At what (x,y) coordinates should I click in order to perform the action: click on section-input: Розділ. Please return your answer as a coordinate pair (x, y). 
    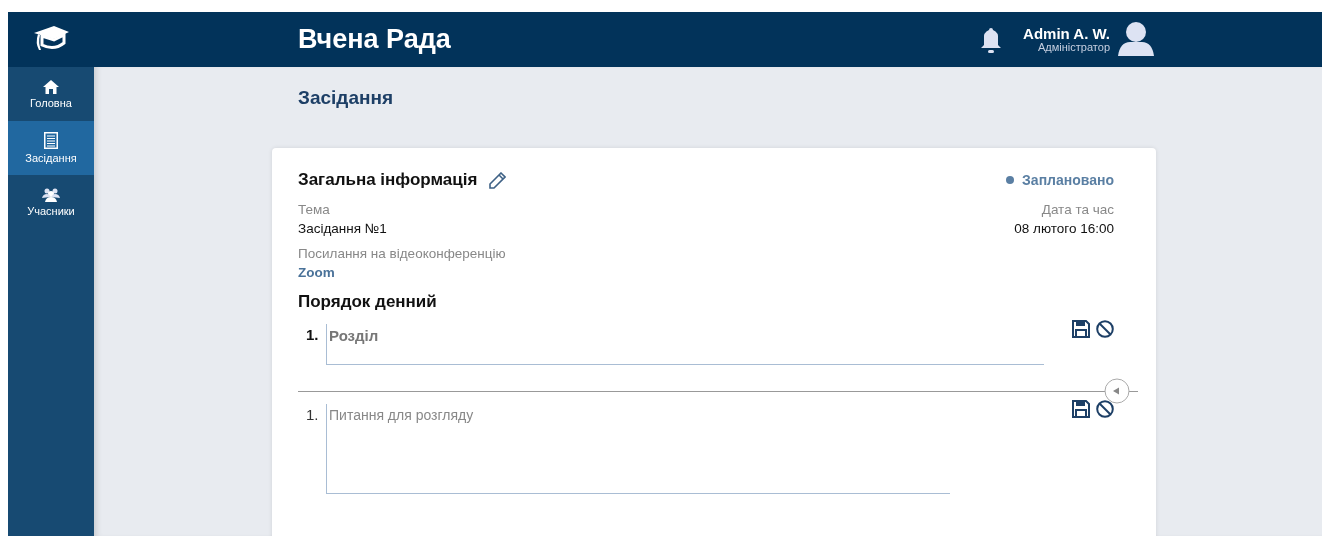
    Looking at the image, I should click on (685, 344).